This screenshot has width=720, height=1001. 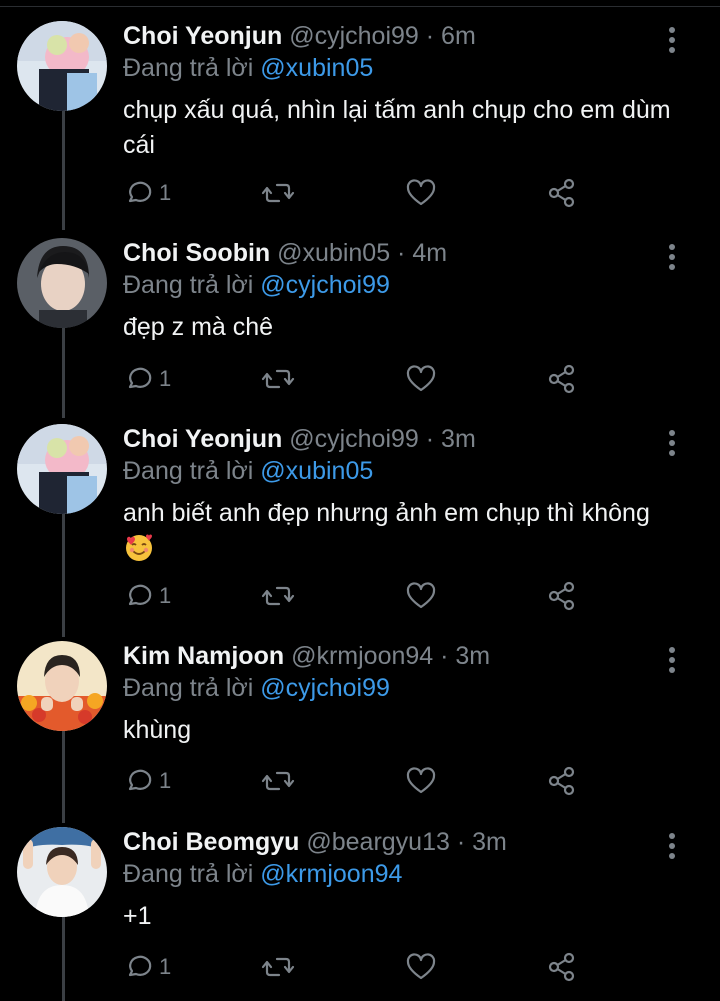 I want to click on author-handle-time: @krmjoon94 · 3m, so click(x=391, y=656).